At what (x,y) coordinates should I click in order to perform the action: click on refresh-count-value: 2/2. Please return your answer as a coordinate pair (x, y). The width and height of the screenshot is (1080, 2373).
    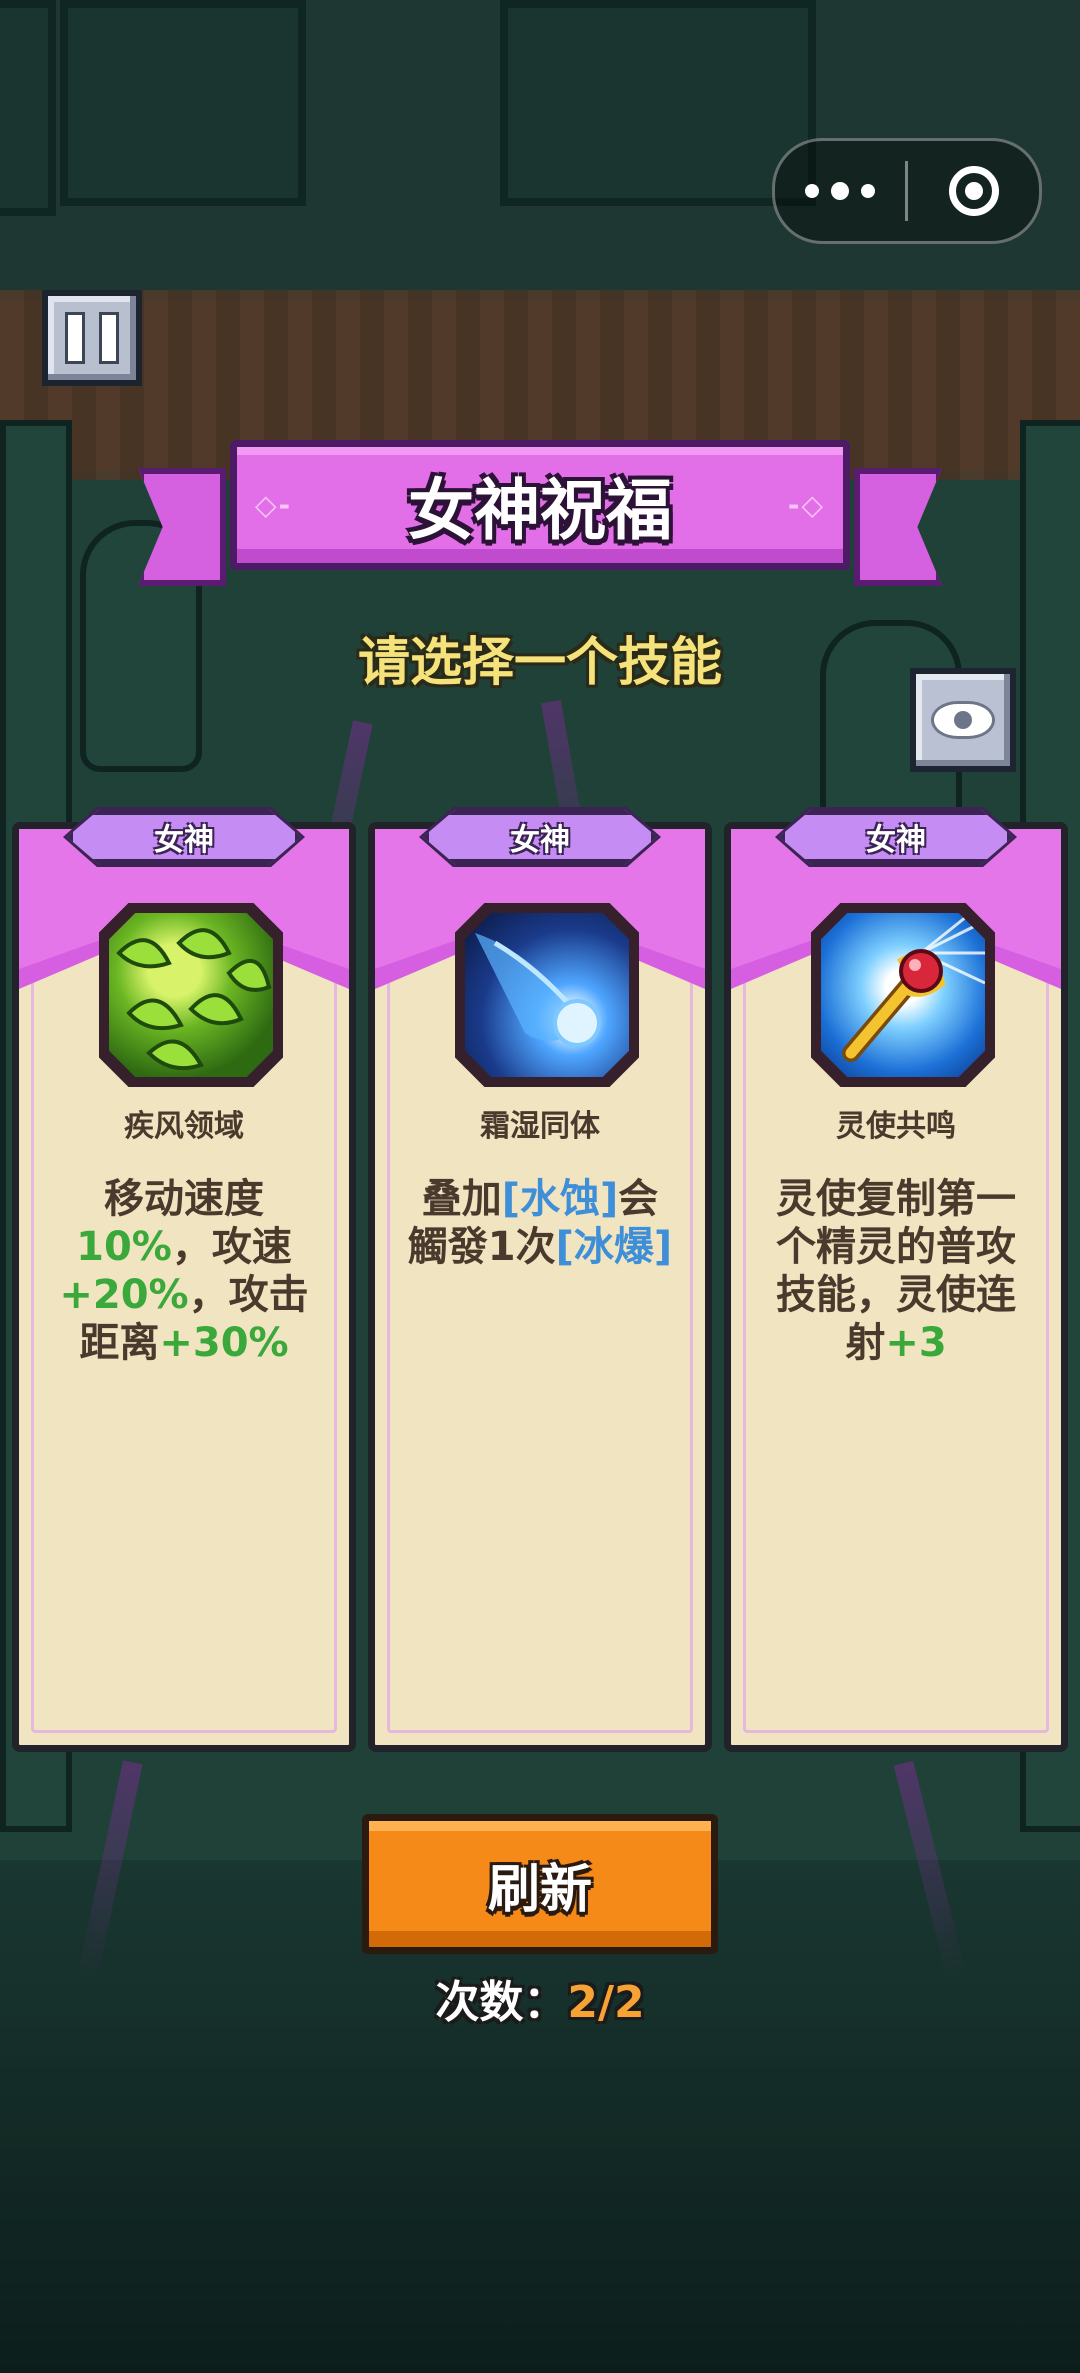
    Looking at the image, I should click on (606, 2002).